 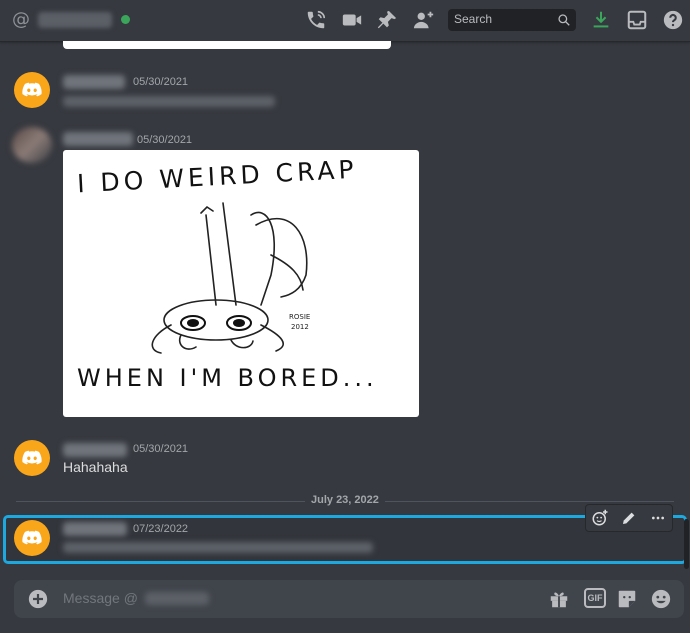 What do you see at coordinates (559, 599) in the screenshot?
I see `gift-icon` at bounding box center [559, 599].